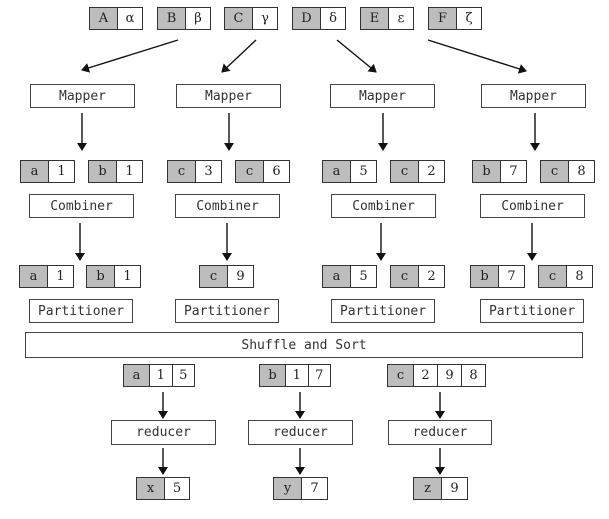 The image size is (609, 519). I want to click on map-output-pair: c 6, so click(262, 171).